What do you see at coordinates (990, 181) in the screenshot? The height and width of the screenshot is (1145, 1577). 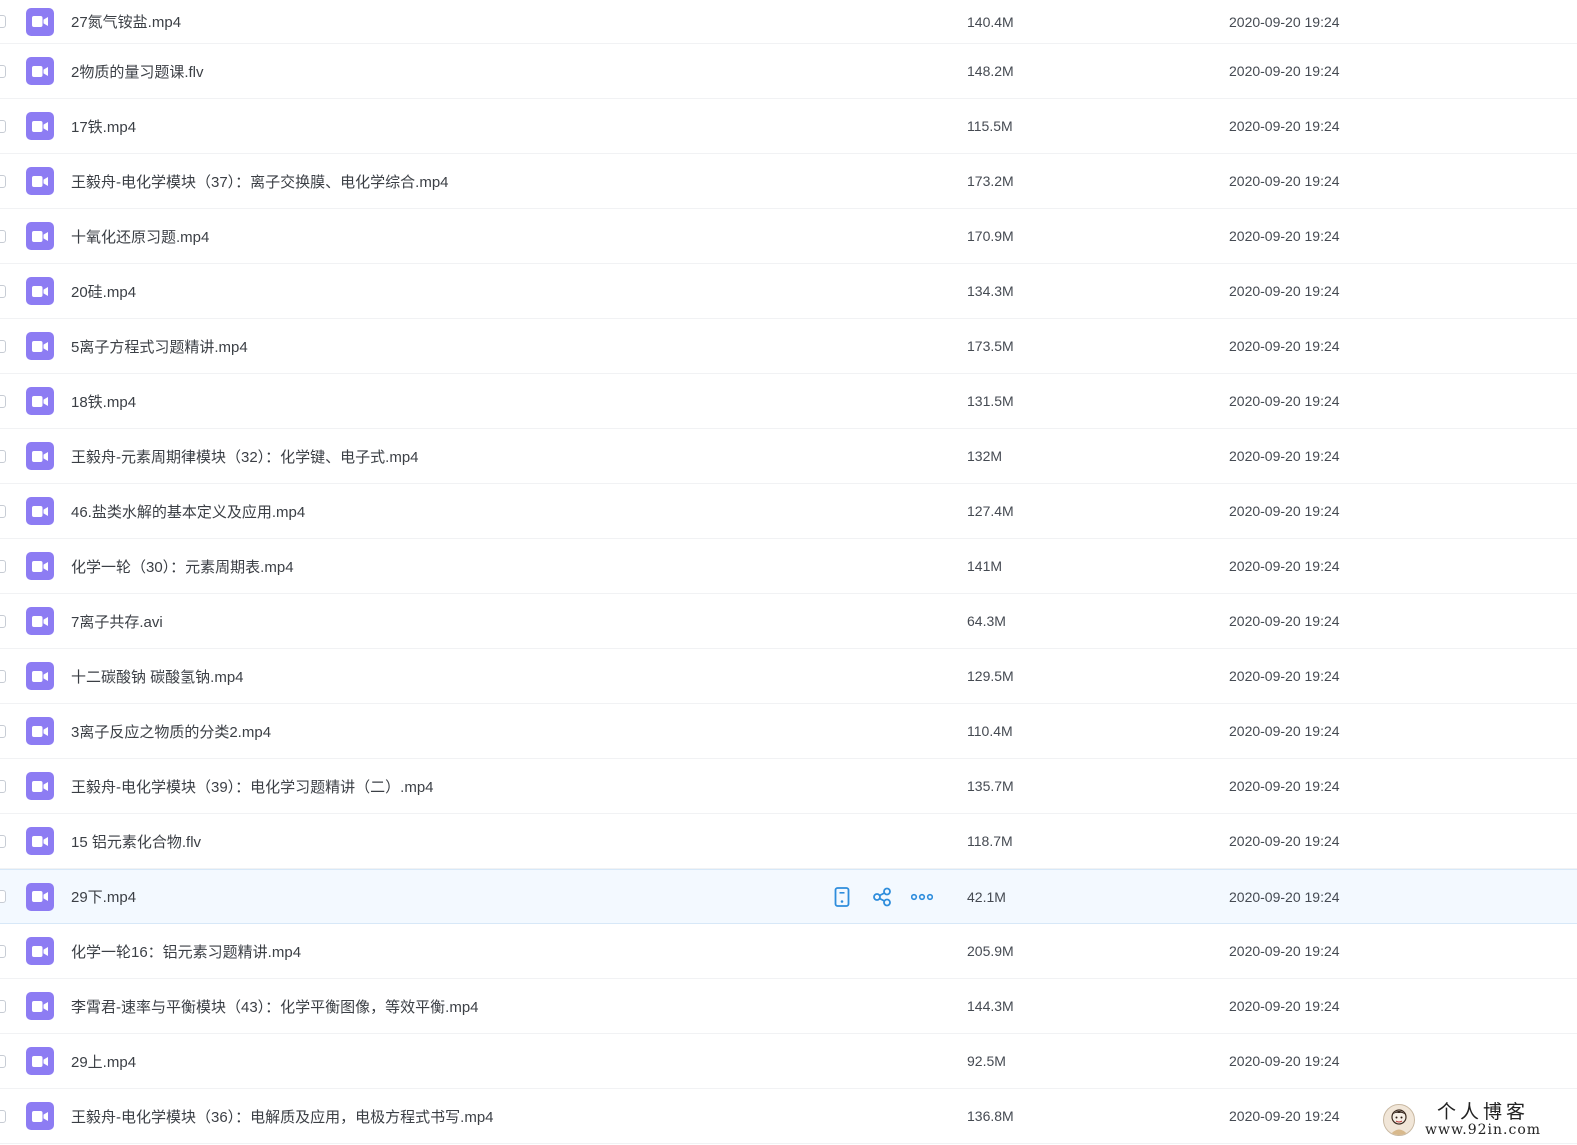 I see `file-size: 173.2M` at bounding box center [990, 181].